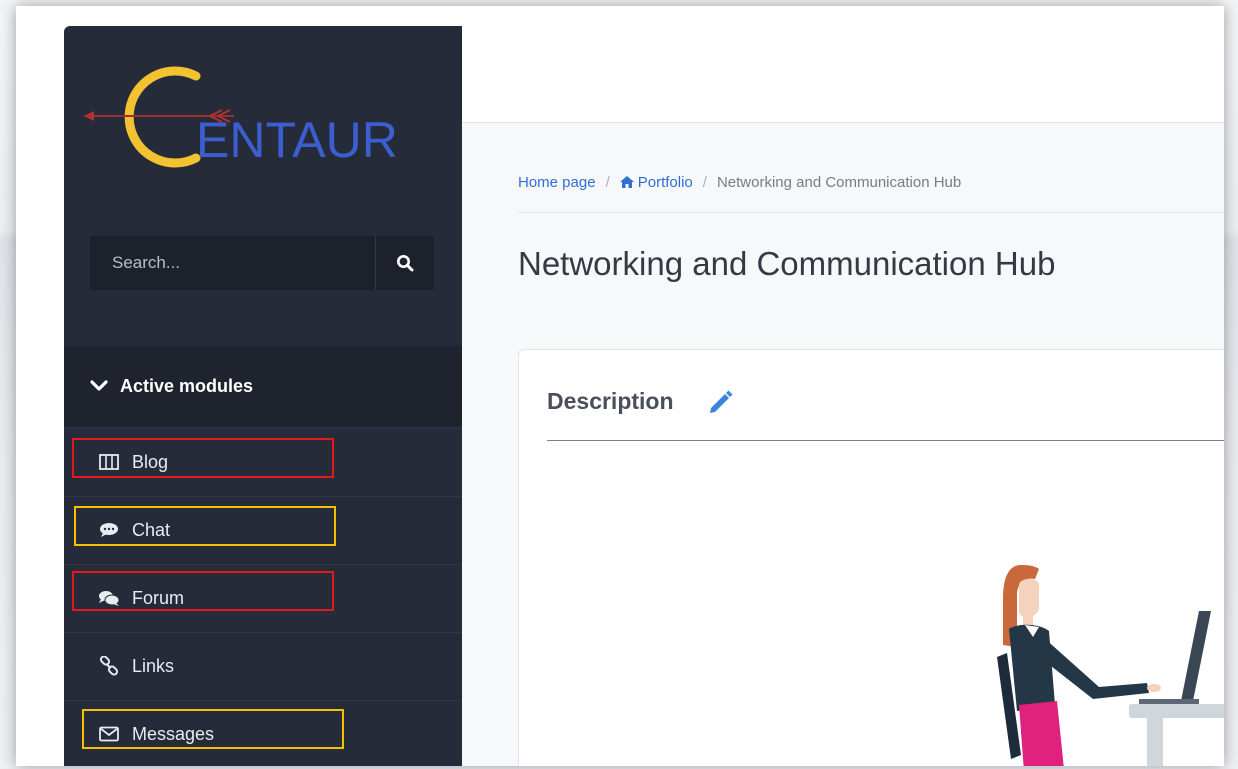 This screenshot has width=1238, height=769. What do you see at coordinates (109, 666) in the screenshot?
I see `link-icon` at bounding box center [109, 666].